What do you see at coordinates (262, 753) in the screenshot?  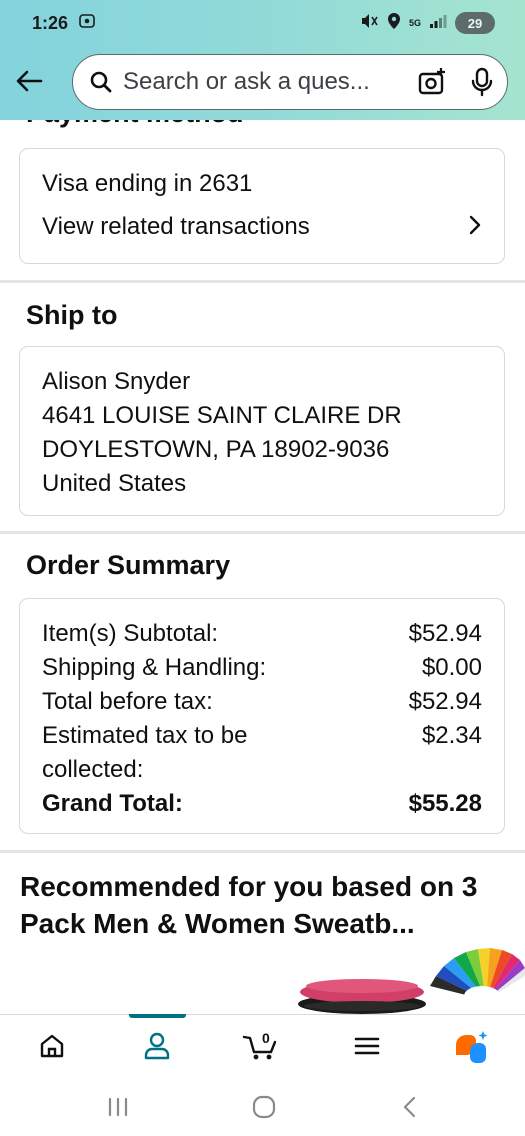 I see `summary-row-tax: Estimated tax to be collected: $2.34` at bounding box center [262, 753].